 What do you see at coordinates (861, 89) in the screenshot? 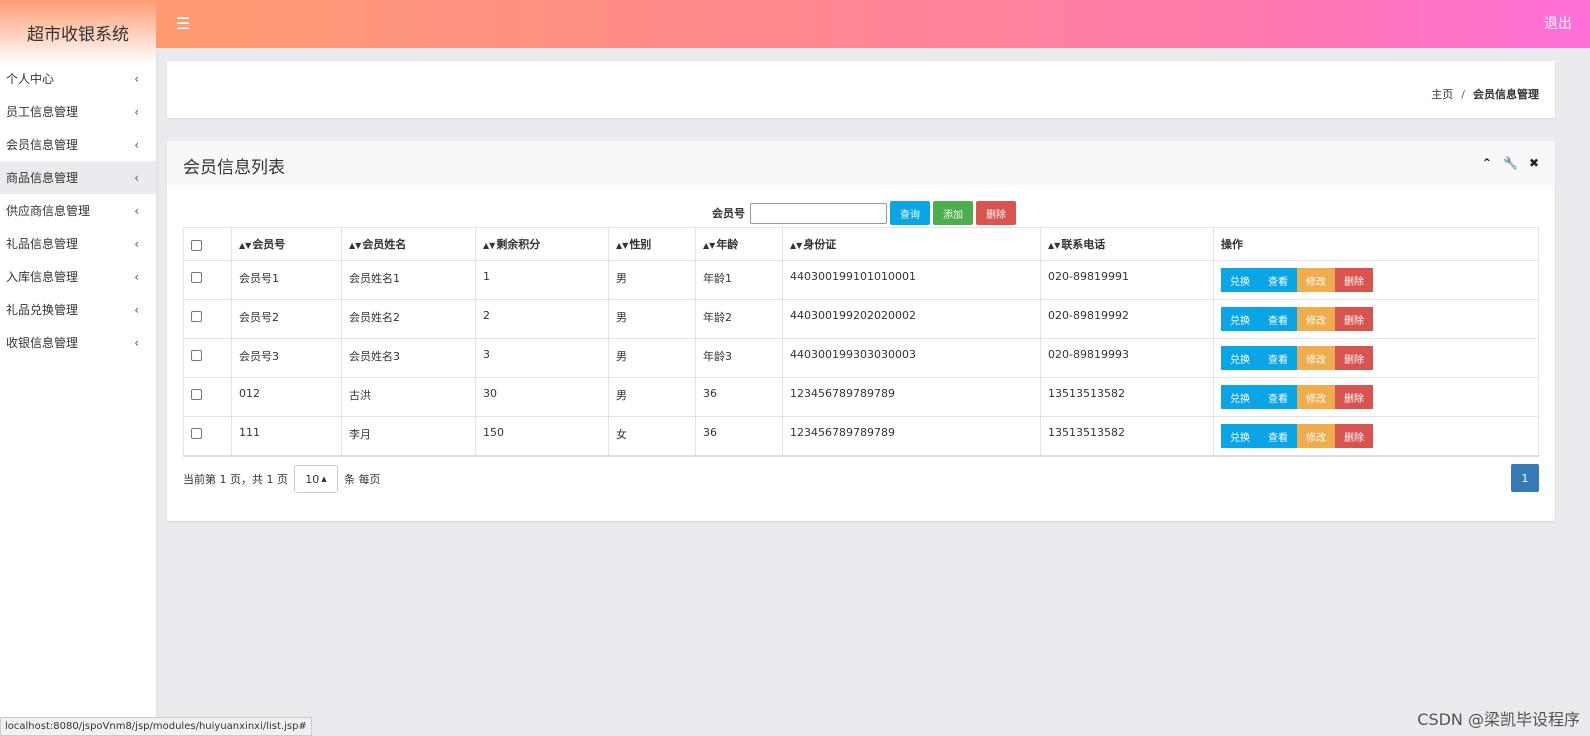
I see `breadcrumb-panel: 主页 / 会员信息管理` at bounding box center [861, 89].